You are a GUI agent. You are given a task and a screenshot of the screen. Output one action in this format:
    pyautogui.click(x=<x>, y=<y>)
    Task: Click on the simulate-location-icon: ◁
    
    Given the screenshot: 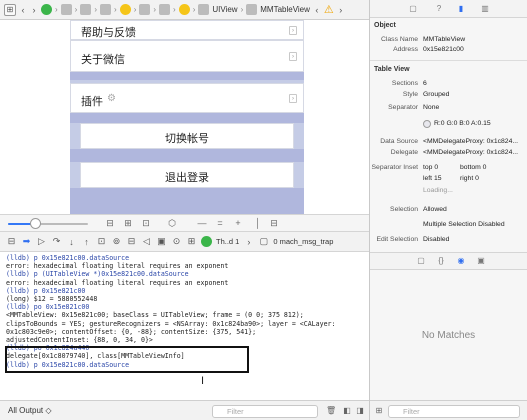 What is the action you would take?
    pyautogui.click(x=146, y=241)
    